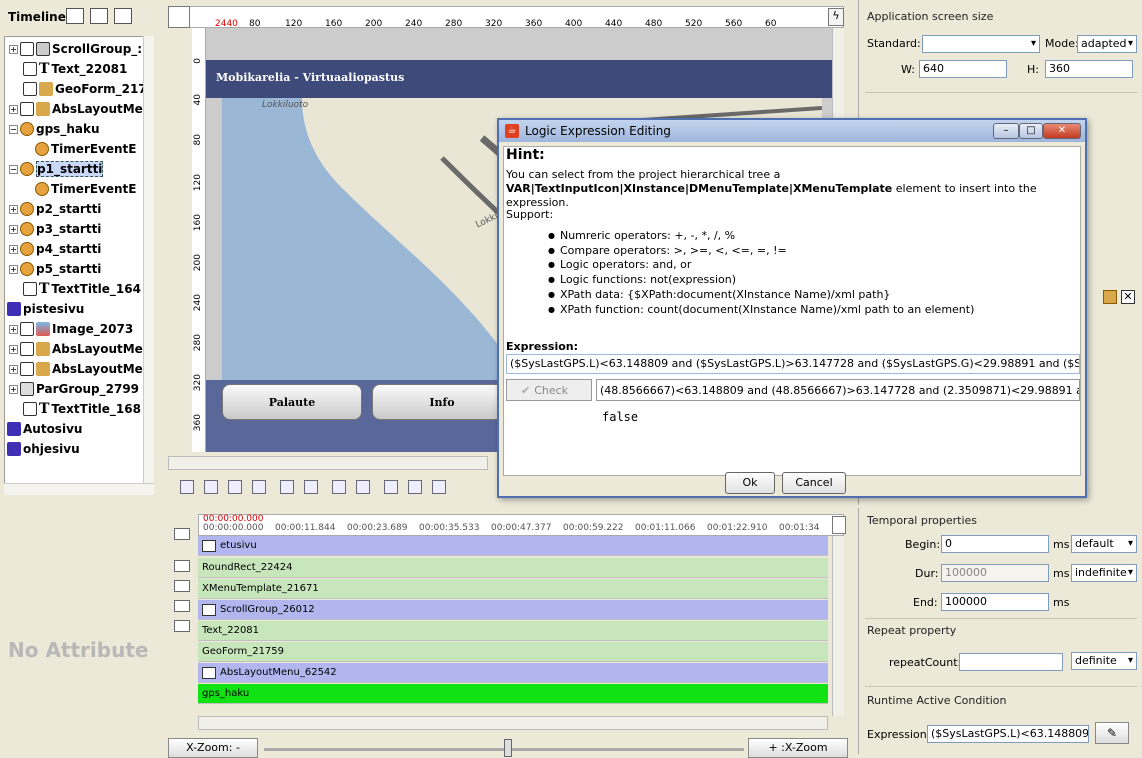 This screenshot has height=758, width=1142. What do you see at coordinates (549, 390) in the screenshot?
I see `check-button: ✔ Check` at bounding box center [549, 390].